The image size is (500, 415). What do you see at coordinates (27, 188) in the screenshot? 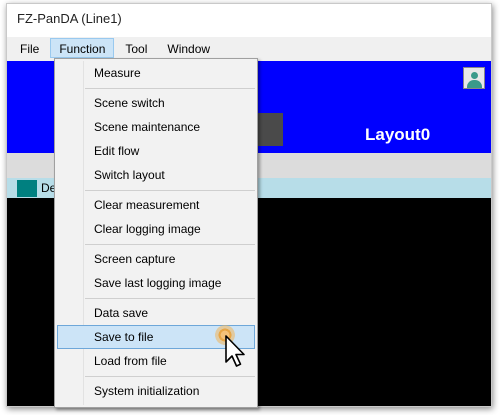
I see `tab-marker` at bounding box center [27, 188].